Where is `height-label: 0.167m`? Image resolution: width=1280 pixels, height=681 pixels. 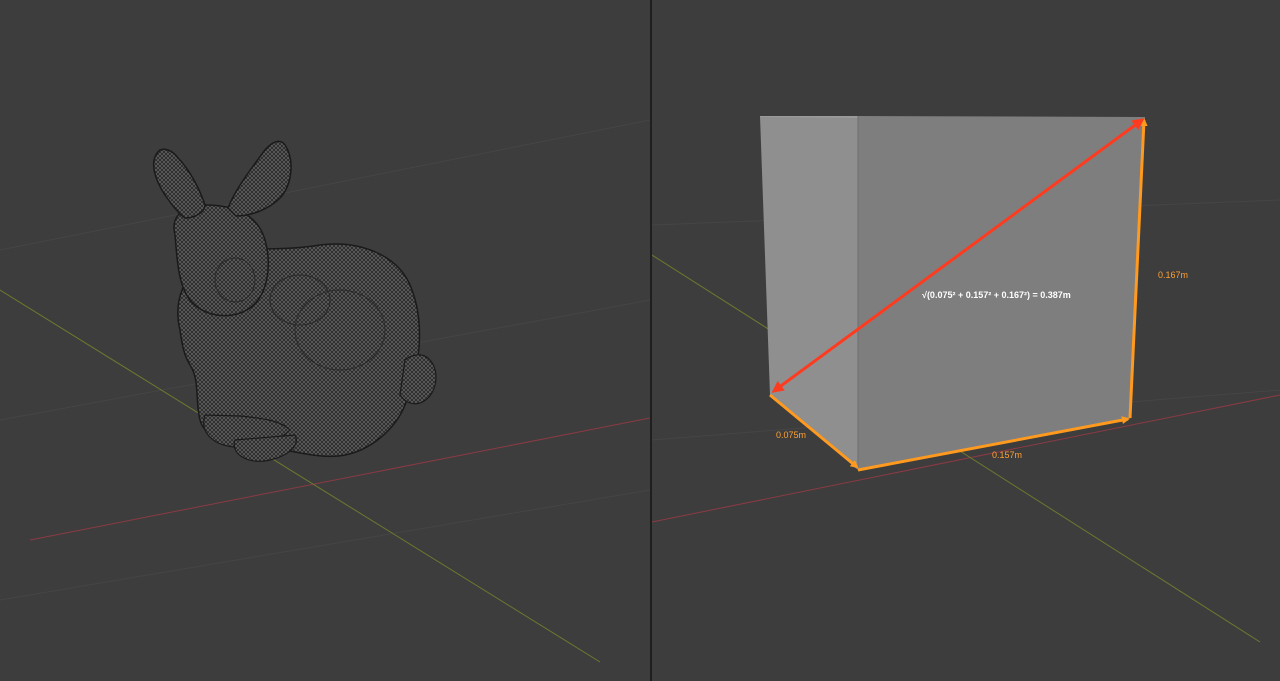 height-label: 0.167m is located at coordinates (1173, 275).